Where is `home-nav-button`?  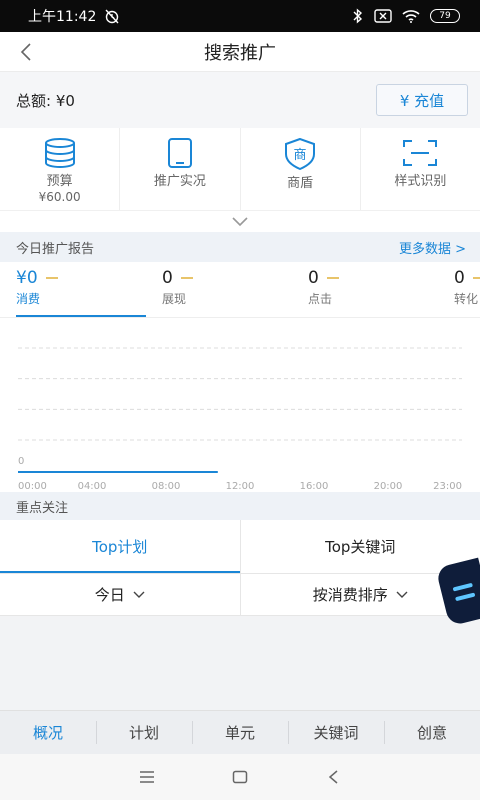 home-nav-button is located at coordinates (240, 777).